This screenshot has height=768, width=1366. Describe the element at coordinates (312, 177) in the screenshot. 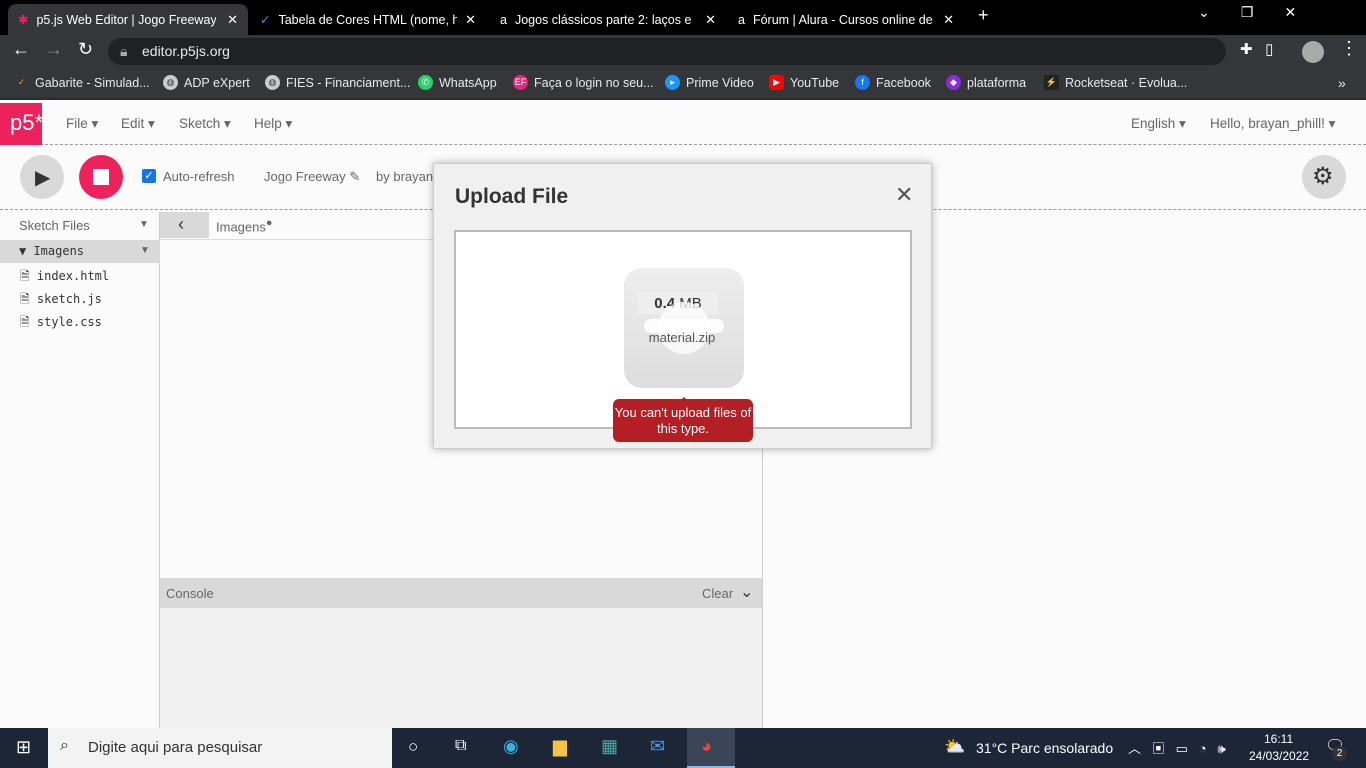

I see `sketch-name: Jogo Freeway ✎` at that location.